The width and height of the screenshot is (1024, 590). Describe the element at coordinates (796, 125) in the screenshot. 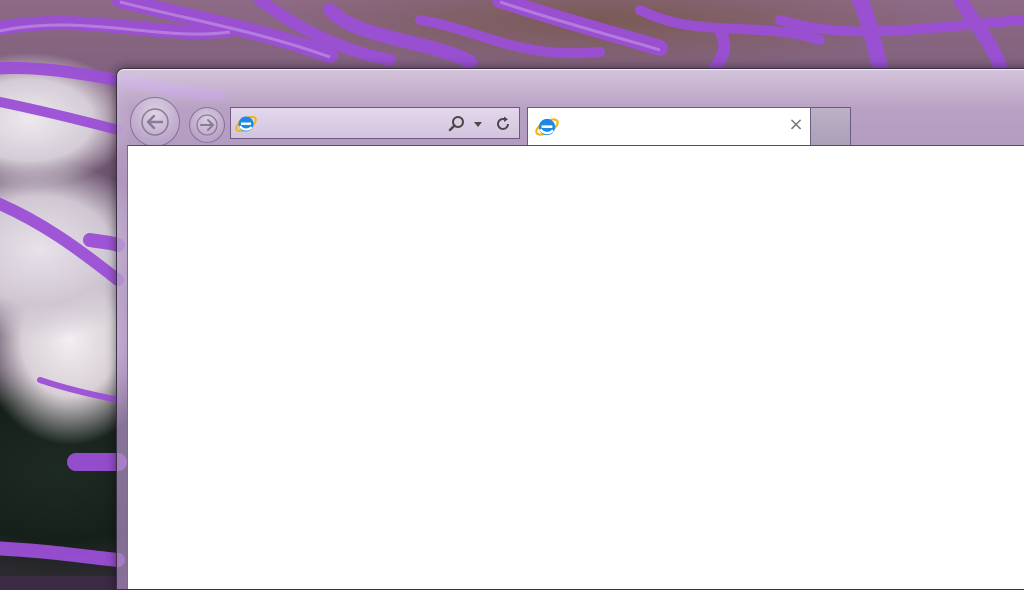

I see `close-tab-button: ×` at that location.